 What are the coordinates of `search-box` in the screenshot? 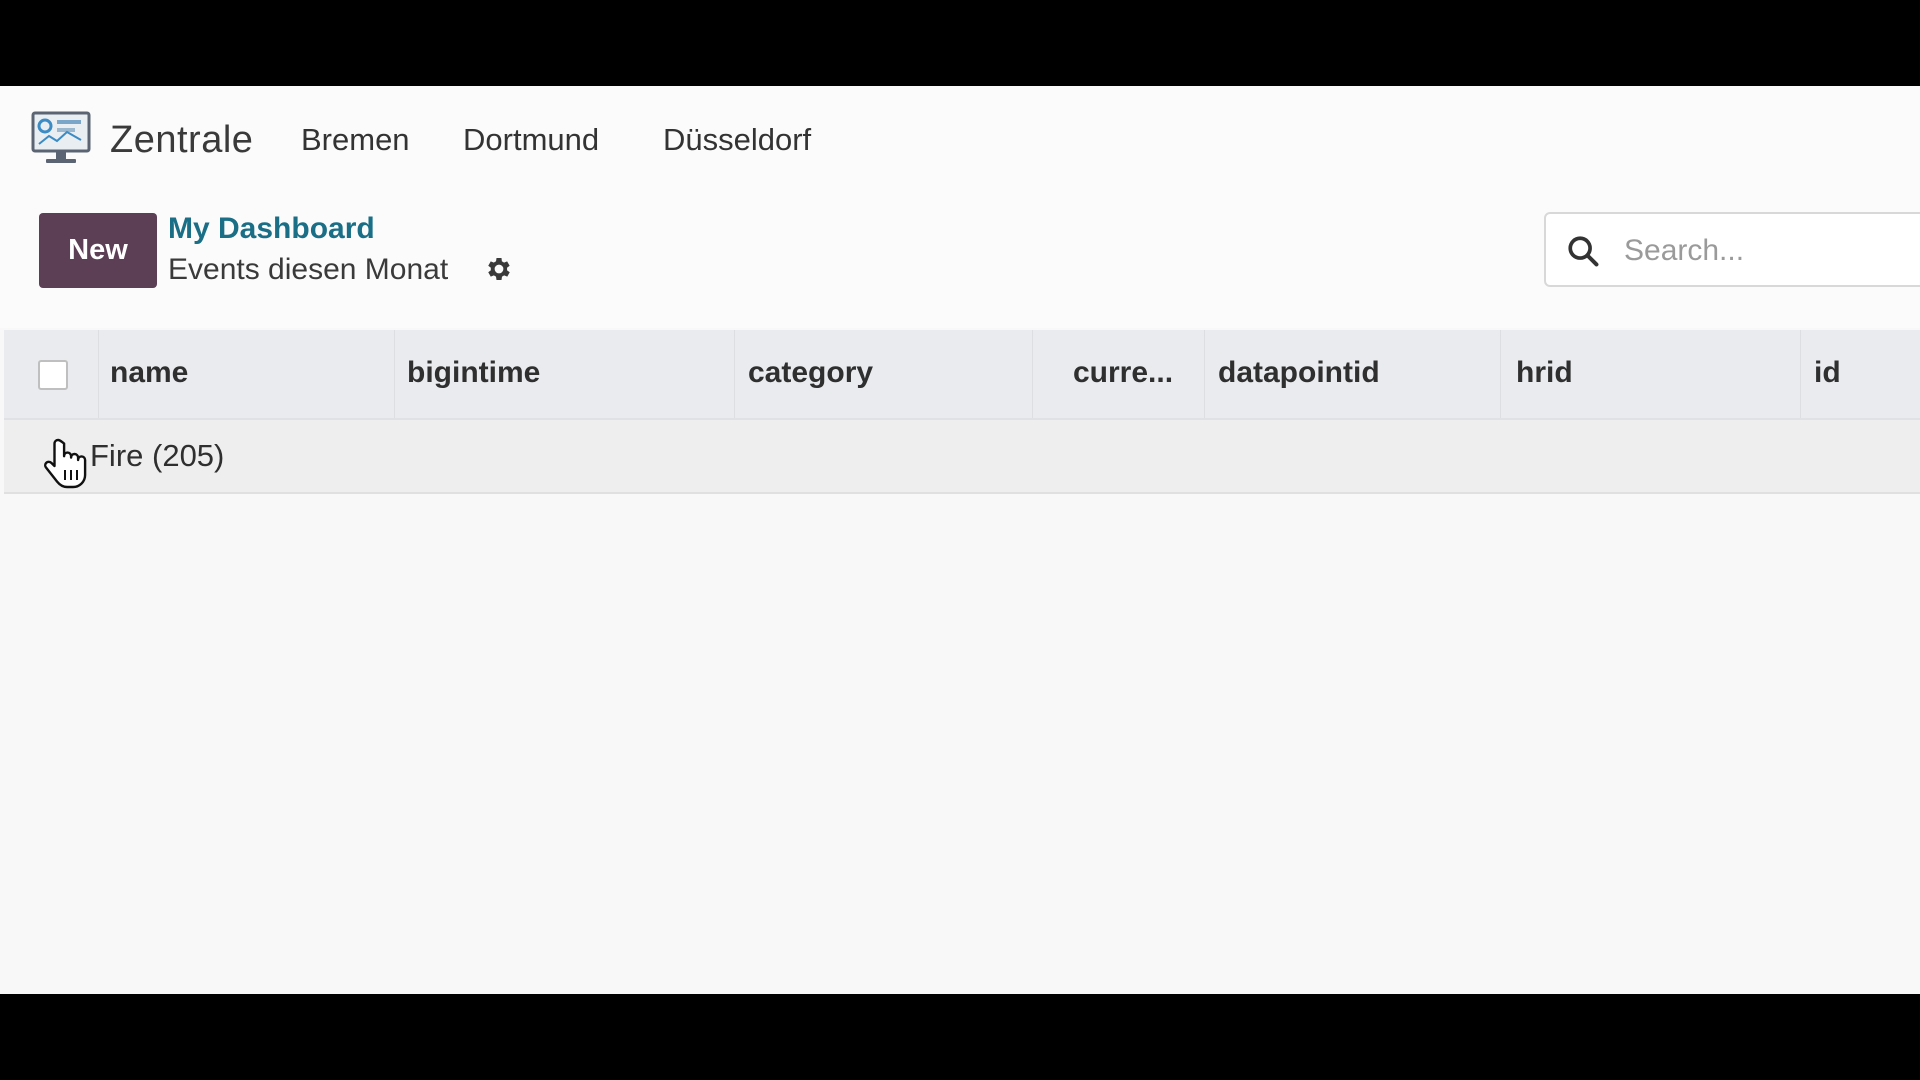 It's located at (1732, 249).